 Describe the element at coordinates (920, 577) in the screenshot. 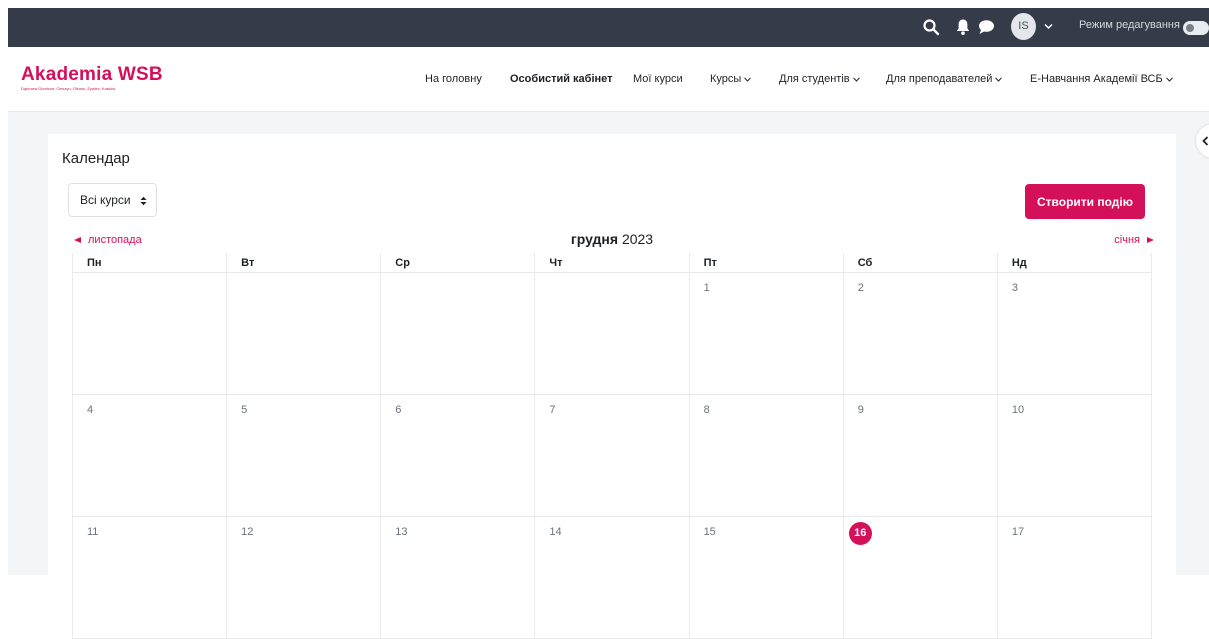

I see `calendar-day-today: 16` at that location.